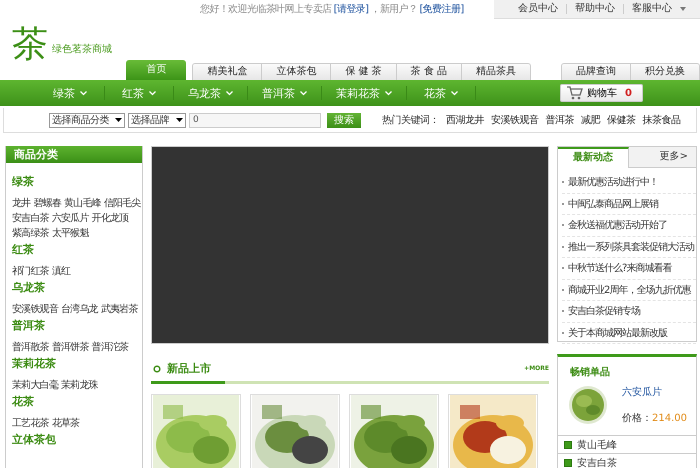 The width and height of the screenshot is (700, 468). Describe the element at coordinates (613, 182) in the screenshot. I see `news-link: 最新优惠活动进行中！` at that location.